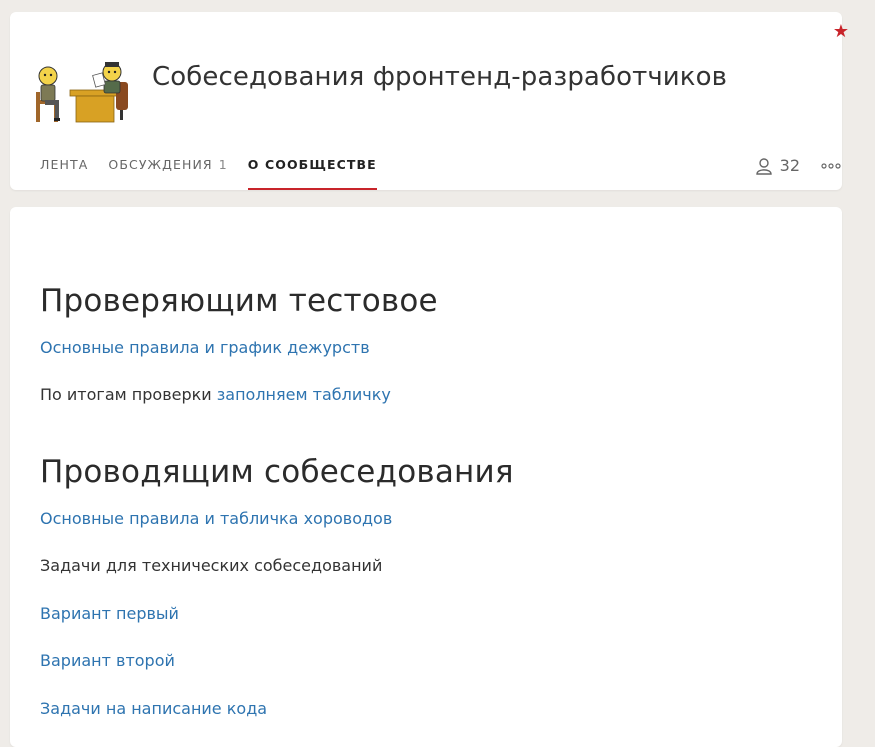 Image resolution: width=875 pixels, height=747 pixels. I want to click on section-heading-interviewers: Проводящим собеседования, so click(277, 472).